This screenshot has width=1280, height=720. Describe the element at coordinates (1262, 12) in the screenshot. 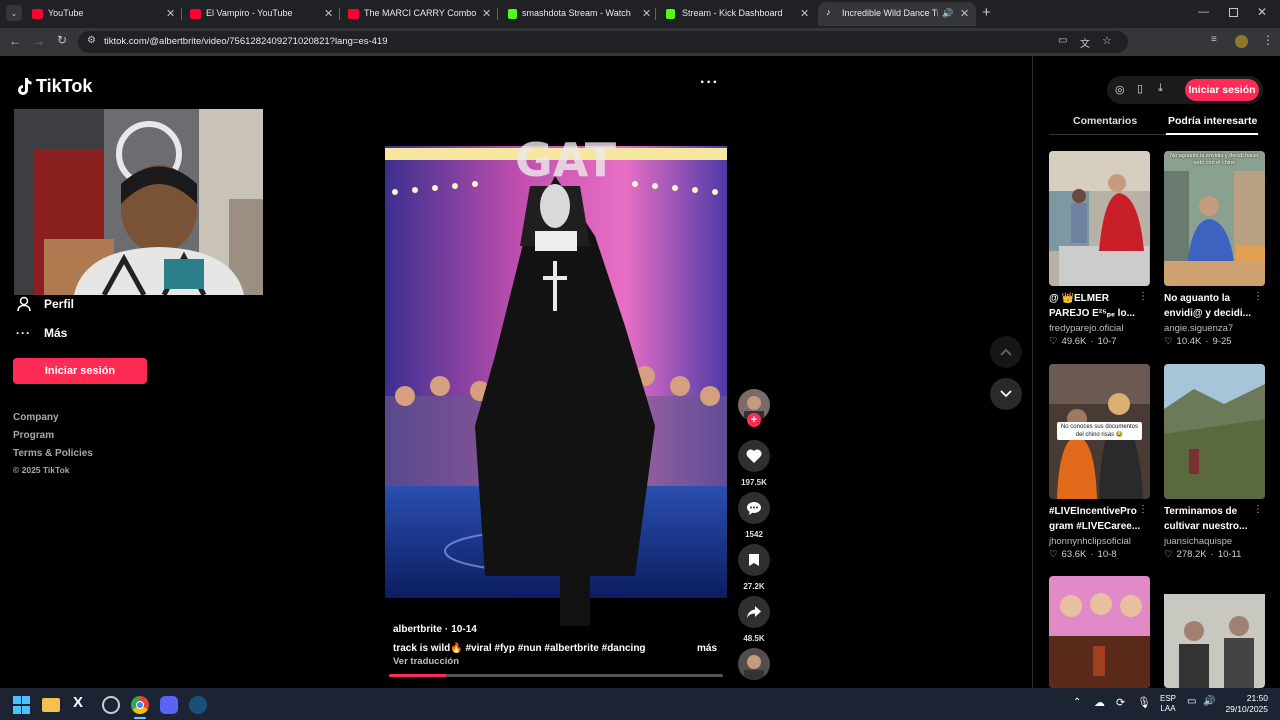

I see `close-window-icon: ✕` at that location.